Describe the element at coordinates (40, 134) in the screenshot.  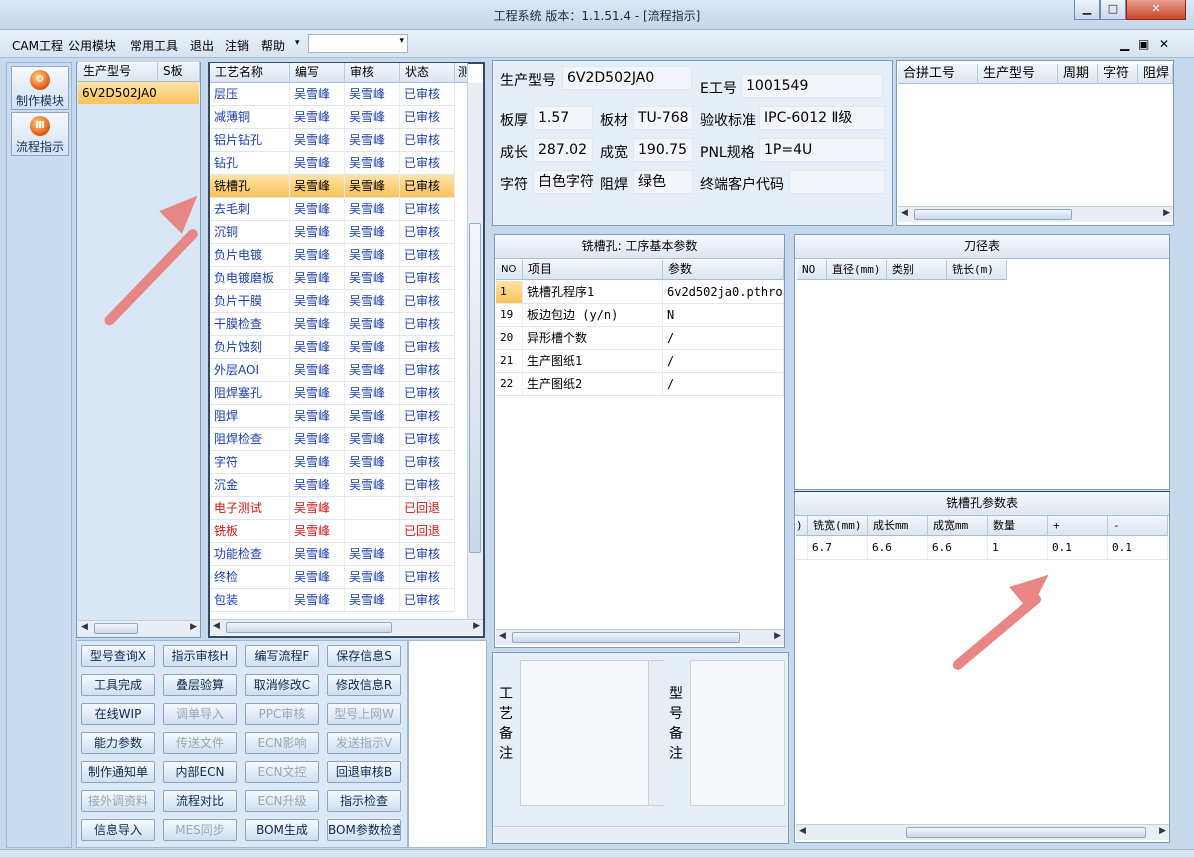
I see `sidebar-item-flow-guide: Ⅲ 流程指示` at that location.